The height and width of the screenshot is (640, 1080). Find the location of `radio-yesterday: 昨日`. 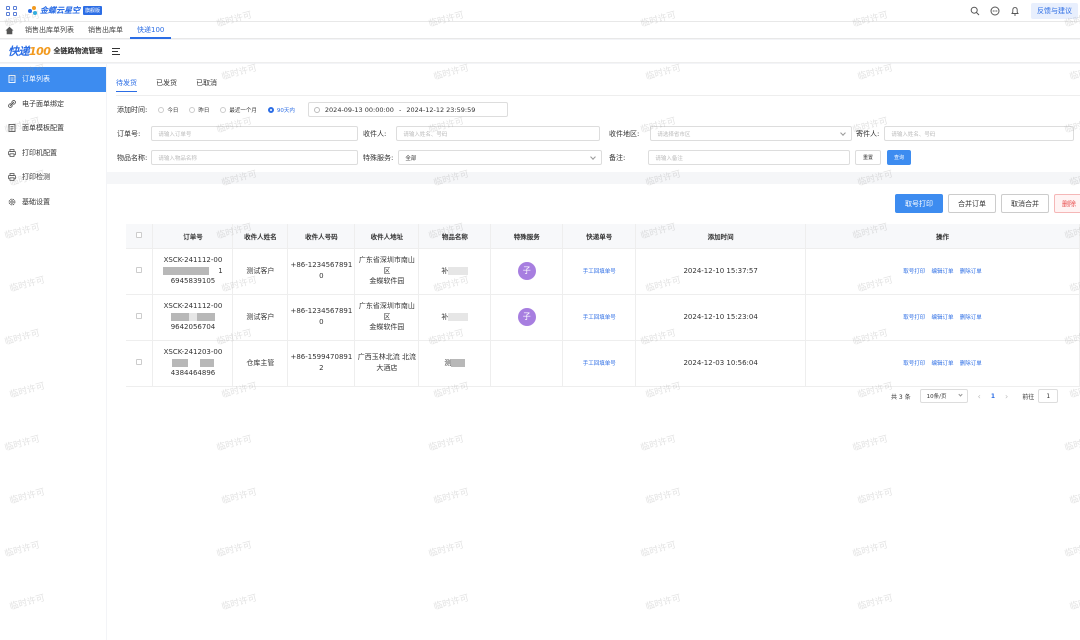

radio-yesterday: 昨日 is located at coordinates (199, 110).